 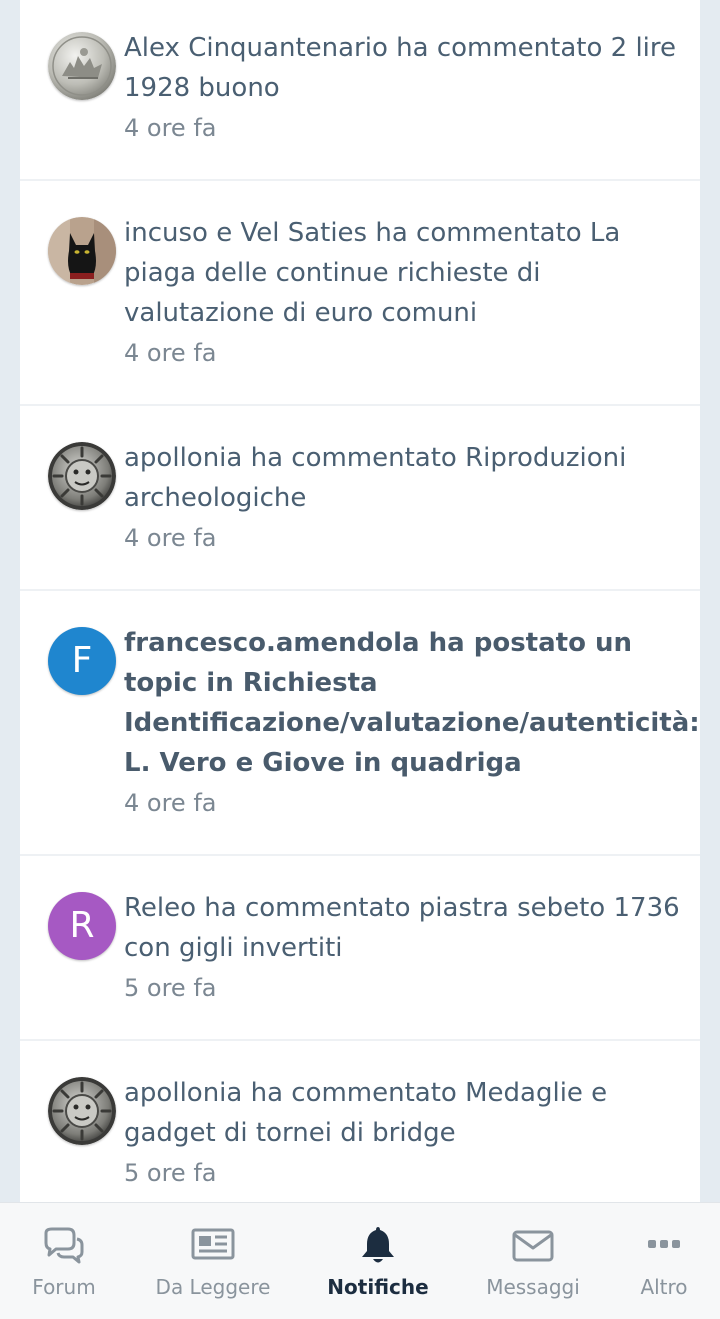 What do you see at coordinates (82, 926) in the screenshot?
I see `user-initial-avatar: R` at bounding box center [82, 926].